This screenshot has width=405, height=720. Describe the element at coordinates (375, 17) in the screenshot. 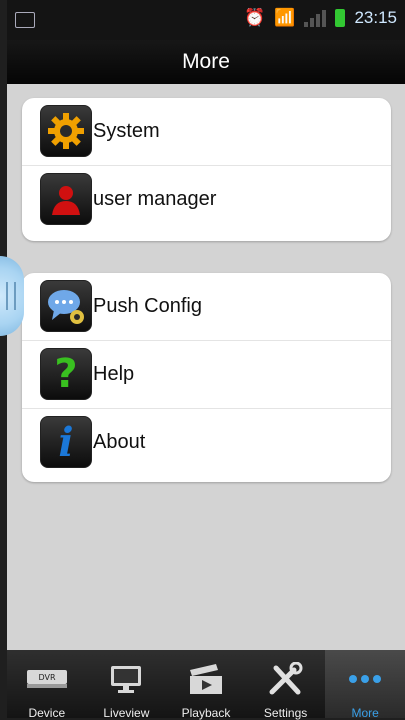

I see `status-time: 23:15` at that location.